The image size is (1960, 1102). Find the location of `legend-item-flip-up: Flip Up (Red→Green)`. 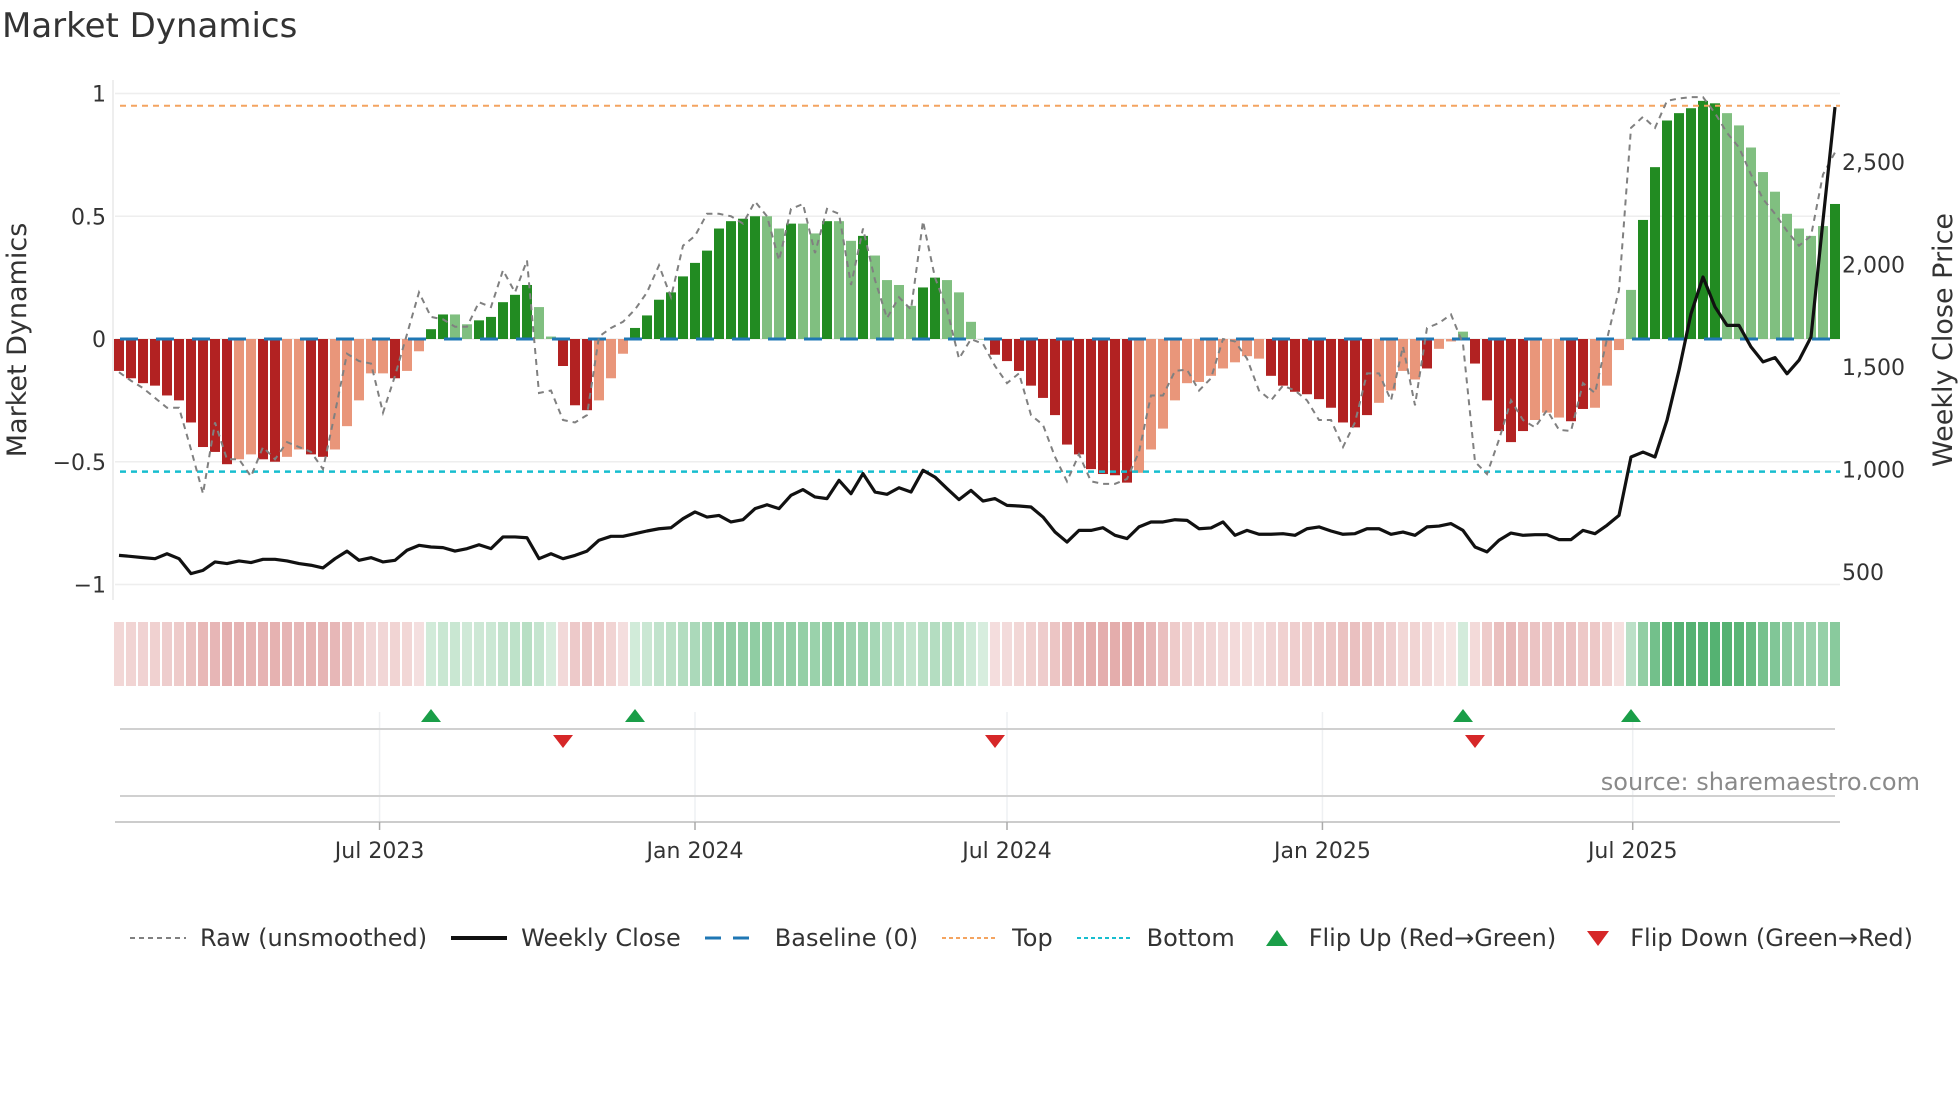

legend-item-flip-up: Flip Up (Red→Green) is located at coordinates (1407, 938).